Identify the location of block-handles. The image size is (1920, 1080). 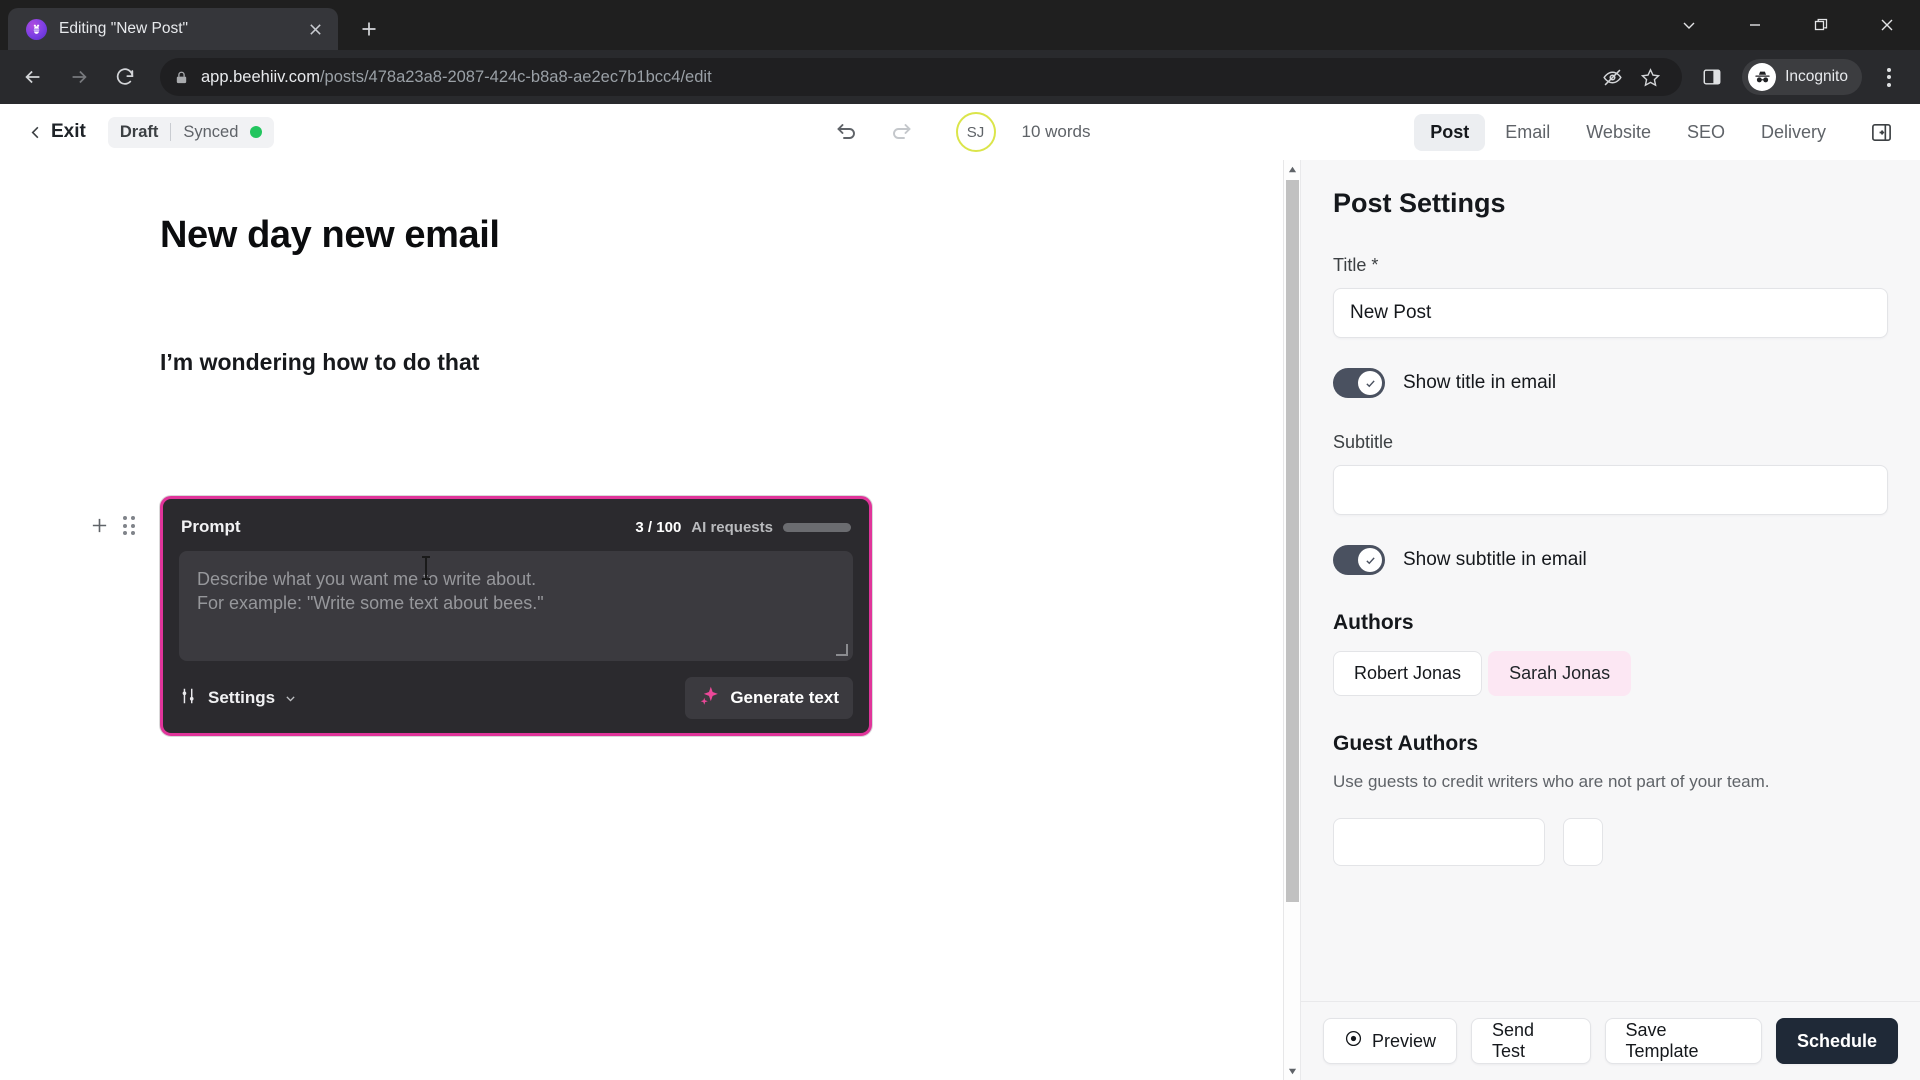
(125, 515).